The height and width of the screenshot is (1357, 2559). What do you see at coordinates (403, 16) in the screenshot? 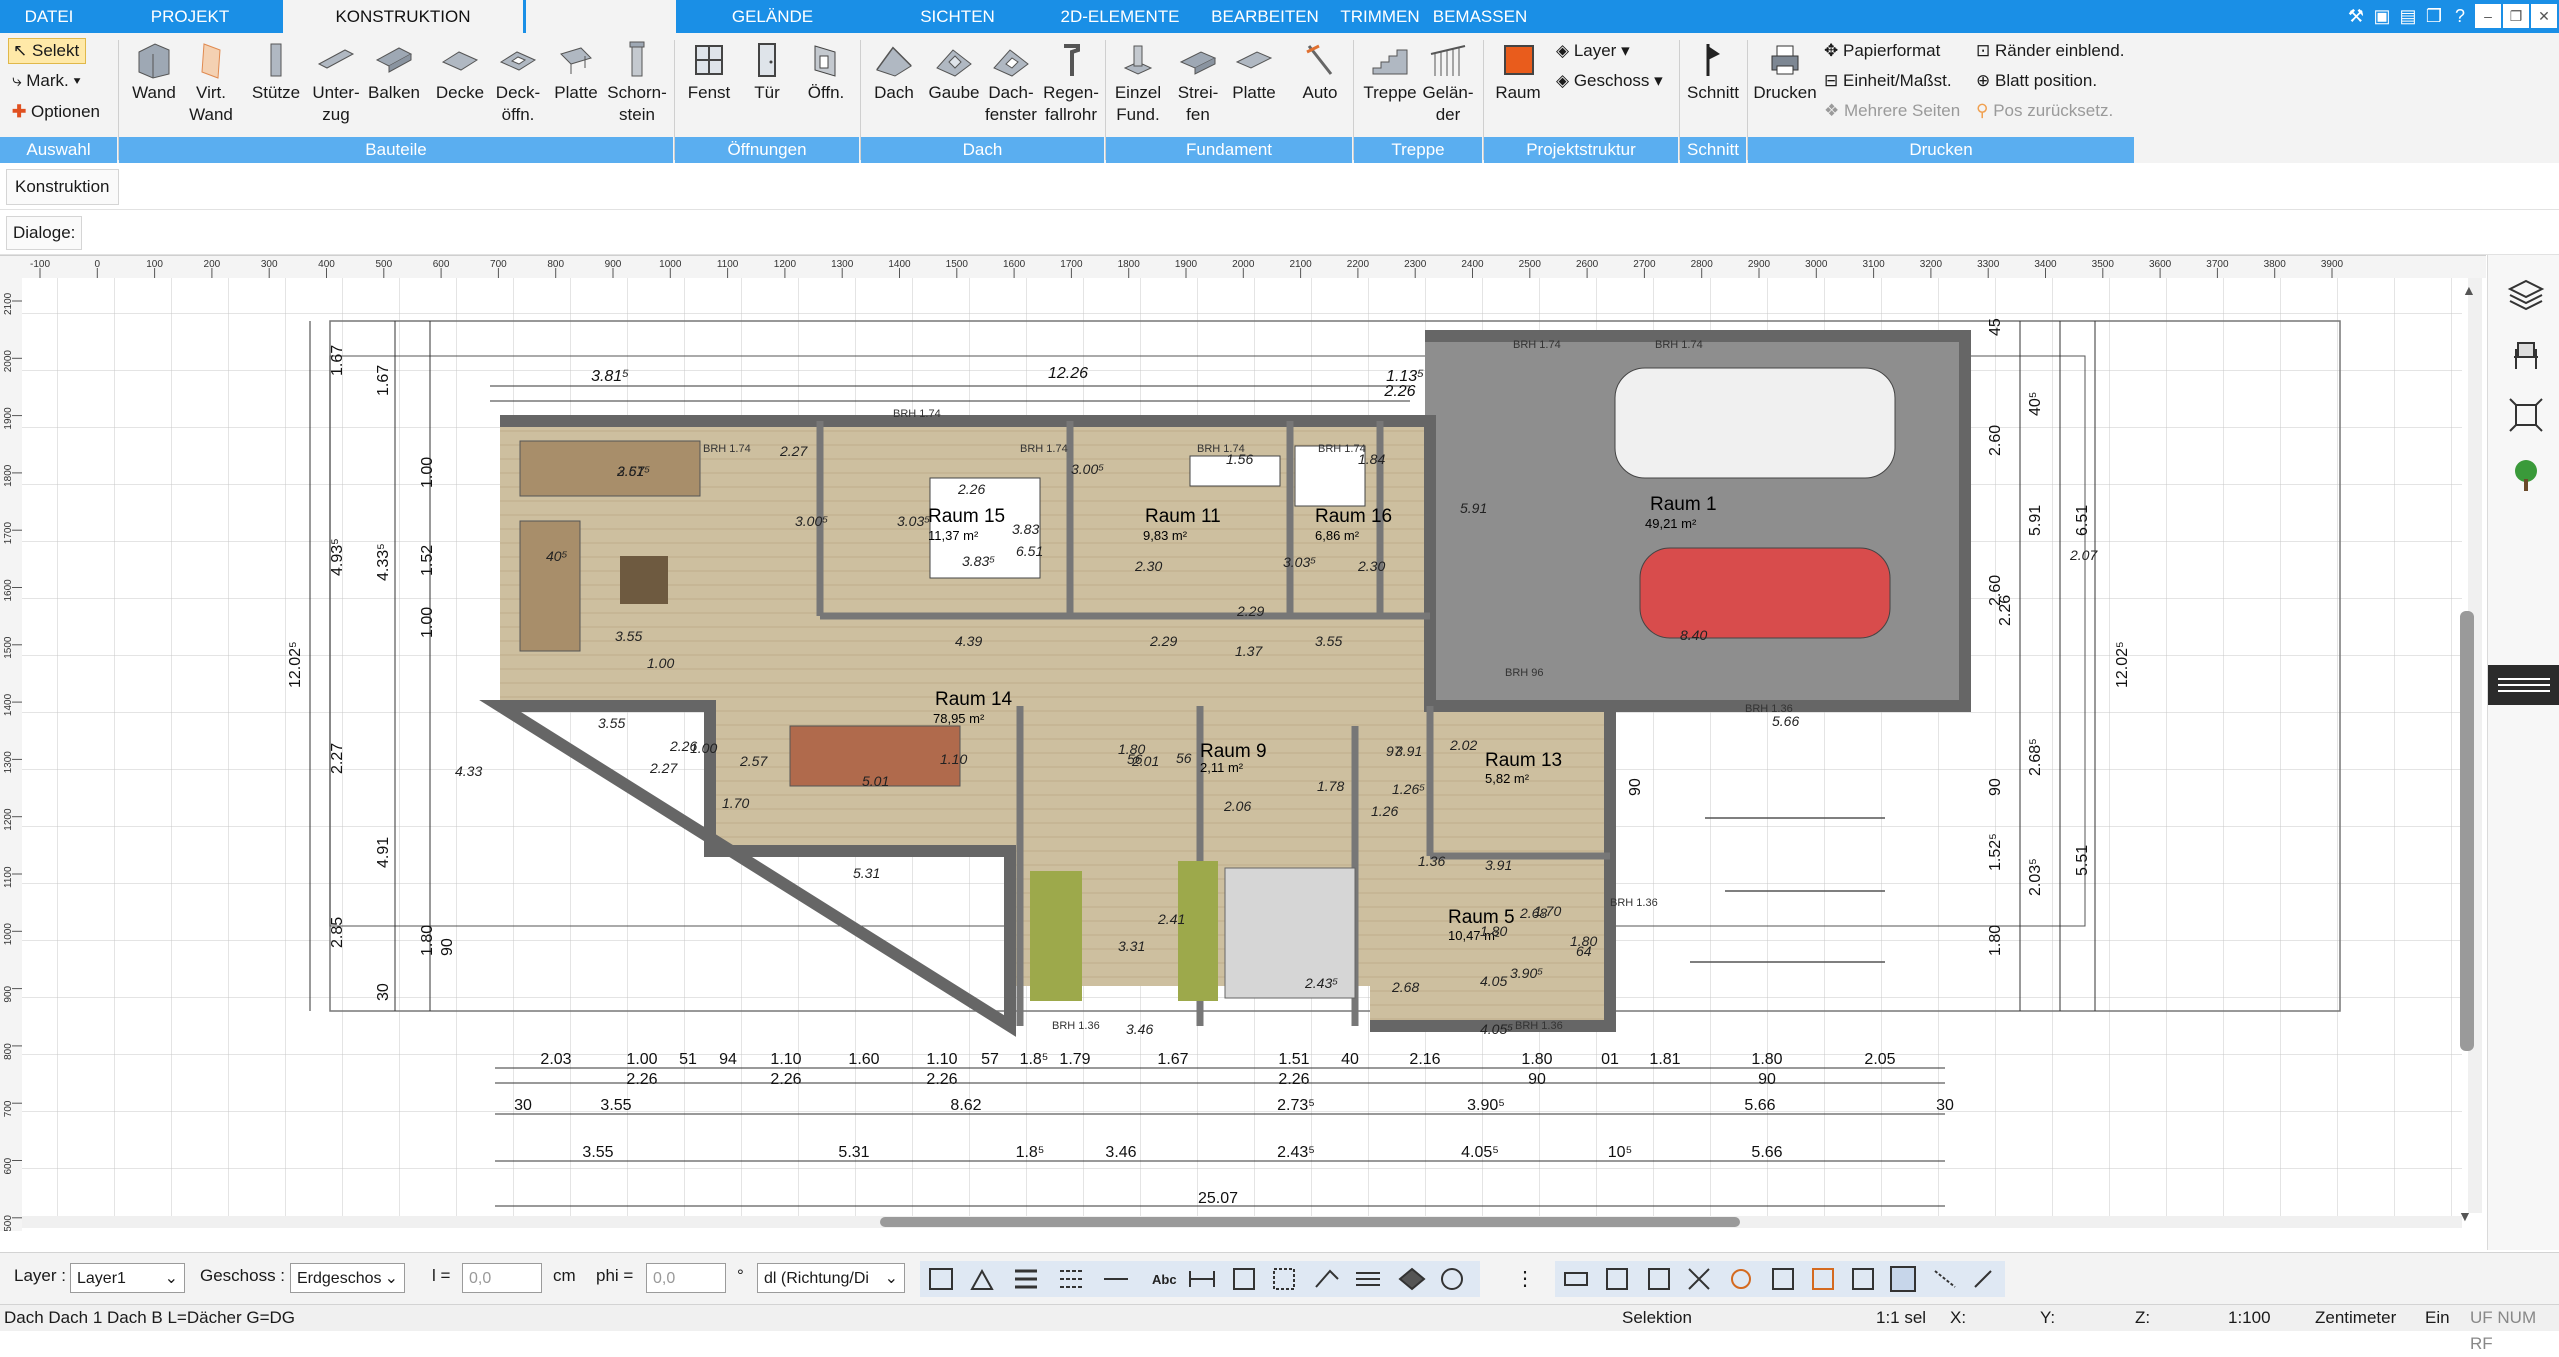
I see `tab-konstruktion: KONSTRUKTION` at bounding box center [403, 16].